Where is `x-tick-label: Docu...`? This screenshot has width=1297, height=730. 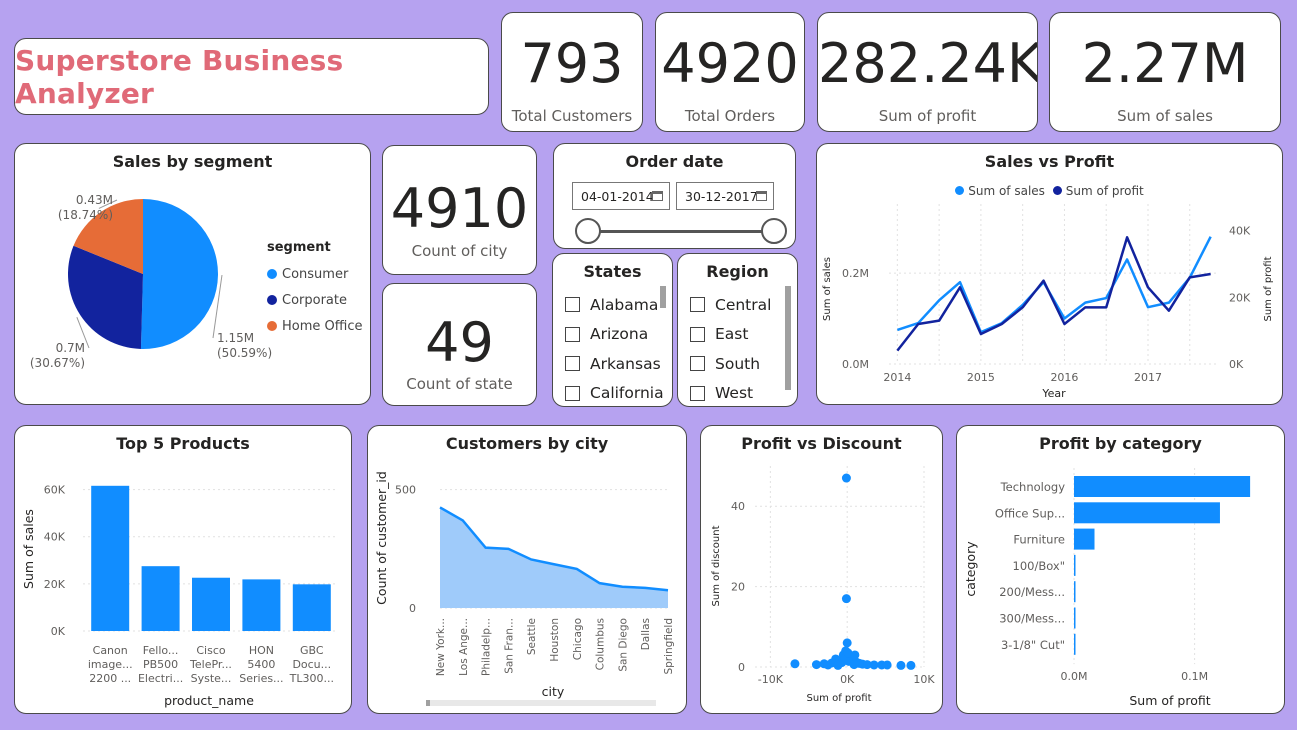
x-tick-label: Docu... is located at coordinates (311, 664).